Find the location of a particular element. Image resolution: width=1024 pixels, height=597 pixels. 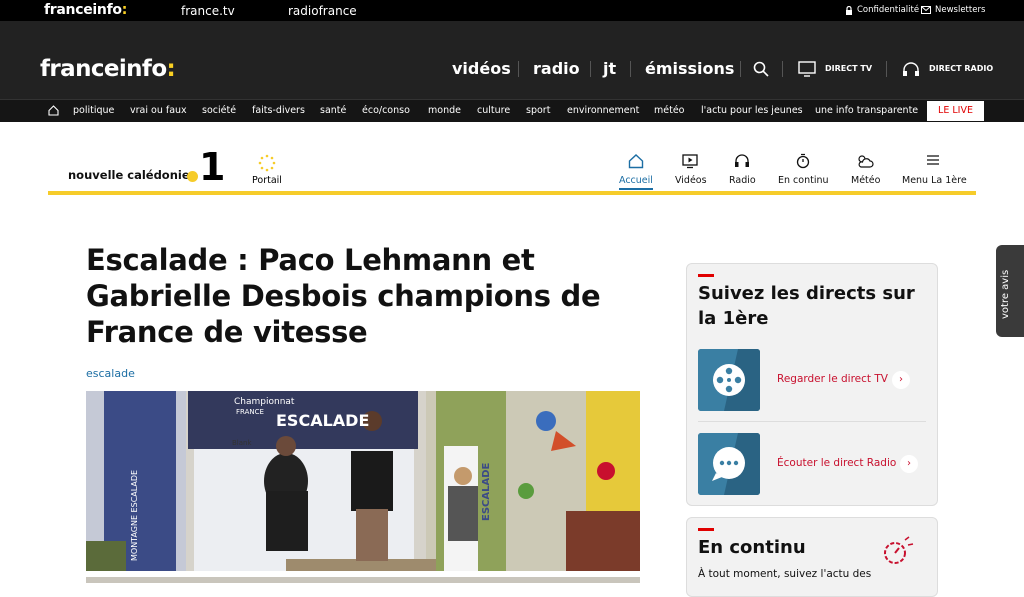

film-reel-icon is located at coordinates (729, 380).